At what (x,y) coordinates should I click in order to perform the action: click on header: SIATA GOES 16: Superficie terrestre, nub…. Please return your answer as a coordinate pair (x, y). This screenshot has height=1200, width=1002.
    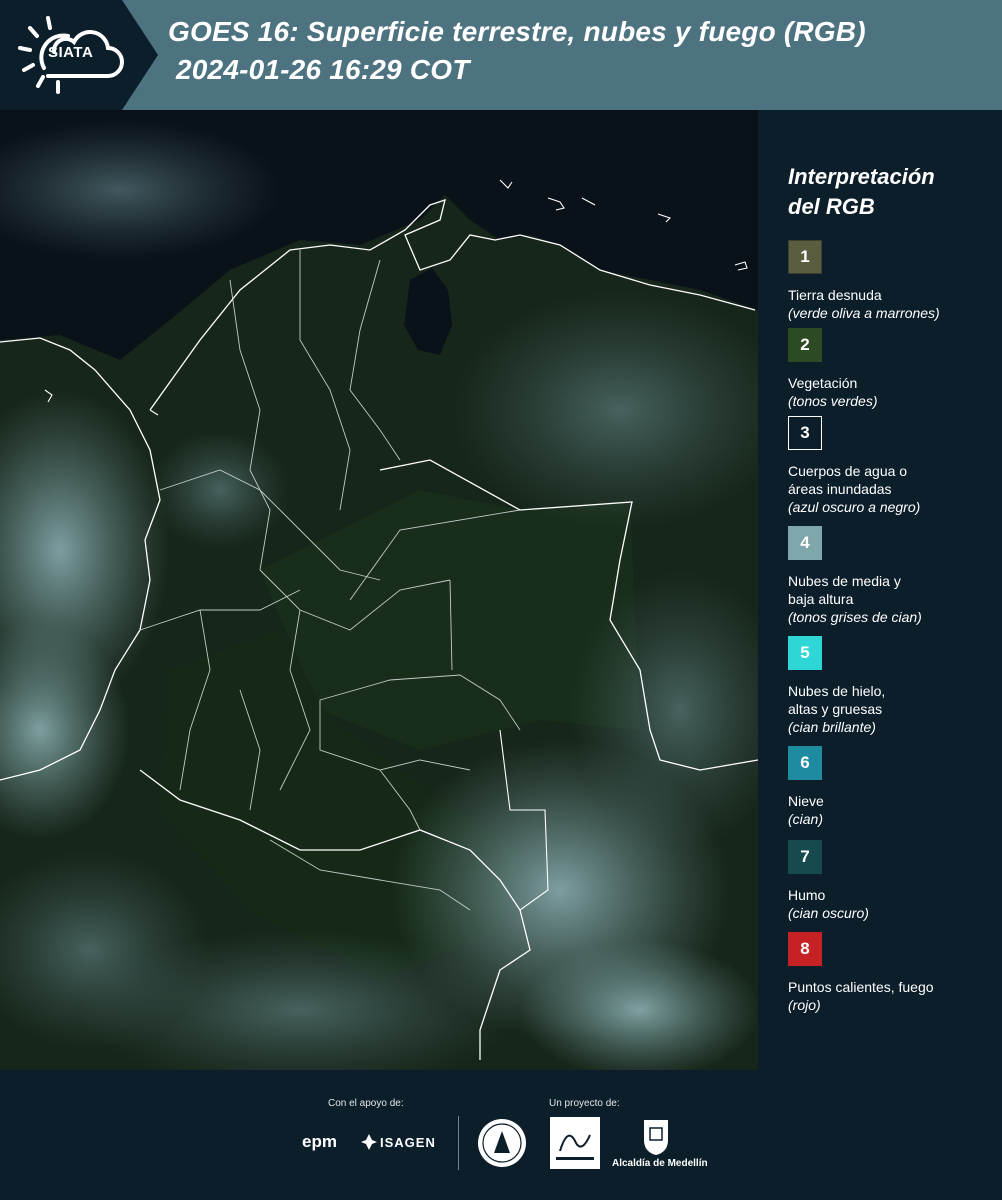
    Looking at the image, I should click on (501, 55).